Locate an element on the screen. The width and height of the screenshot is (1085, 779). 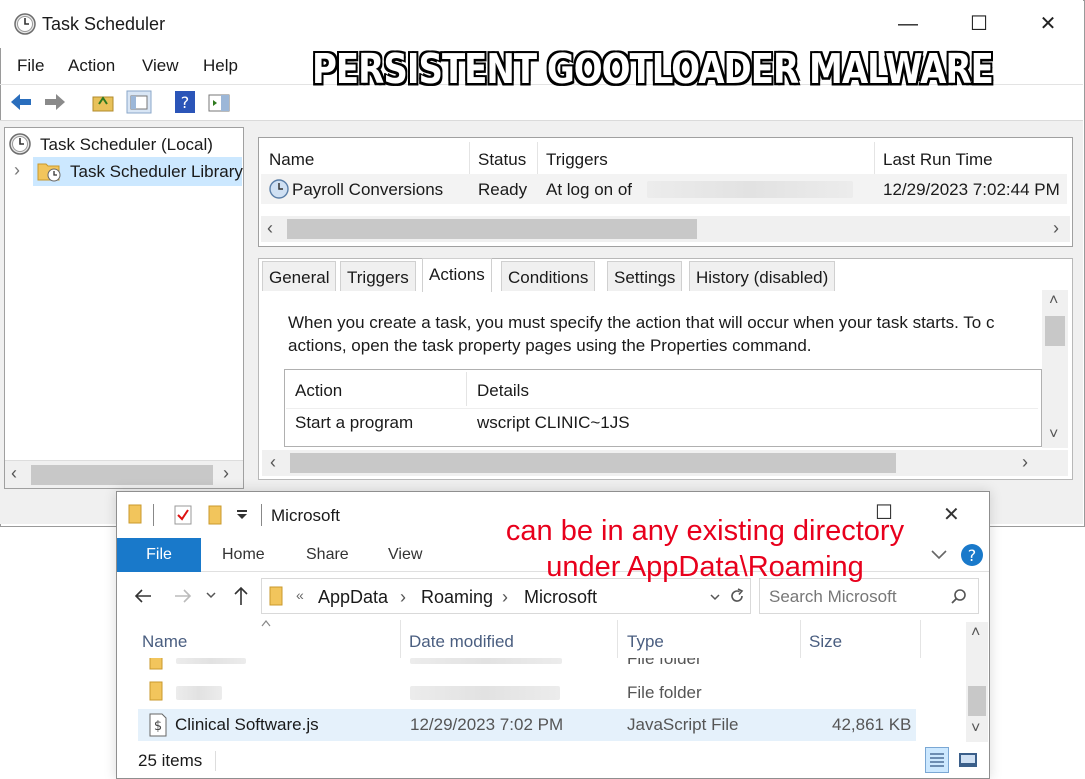
up-folder-icon is located at coordinates (103, 102).